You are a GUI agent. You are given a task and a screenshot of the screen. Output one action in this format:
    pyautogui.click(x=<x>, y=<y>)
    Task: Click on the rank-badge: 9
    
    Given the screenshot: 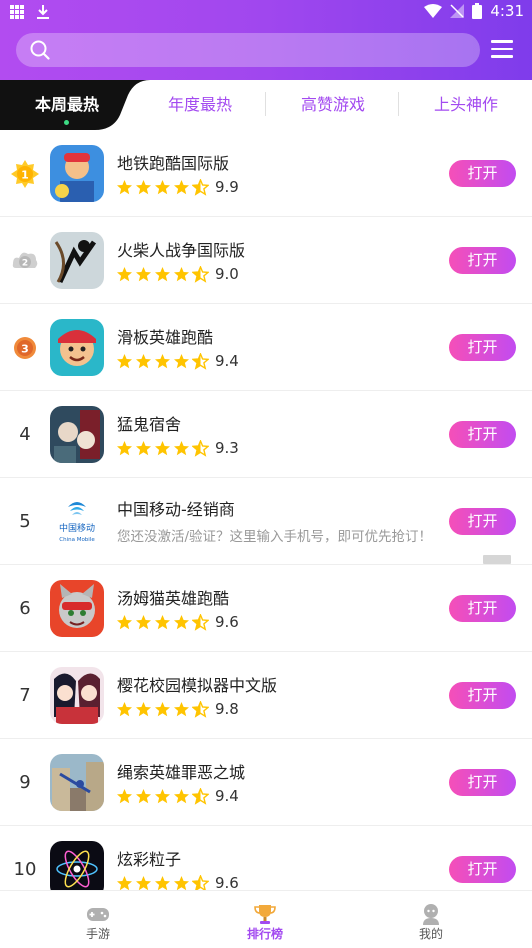 What is the action you would take?
    pyautogui.click(x=25, y=782)
    